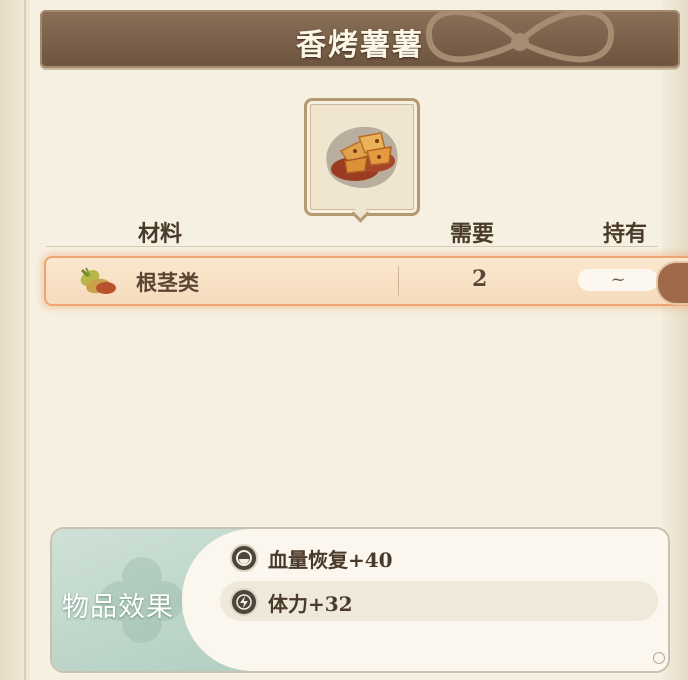 This screenshot has height=680, width=688. Describe the element at coordinates (398, 281) in the screenshot. I see `column-divider` at that location.